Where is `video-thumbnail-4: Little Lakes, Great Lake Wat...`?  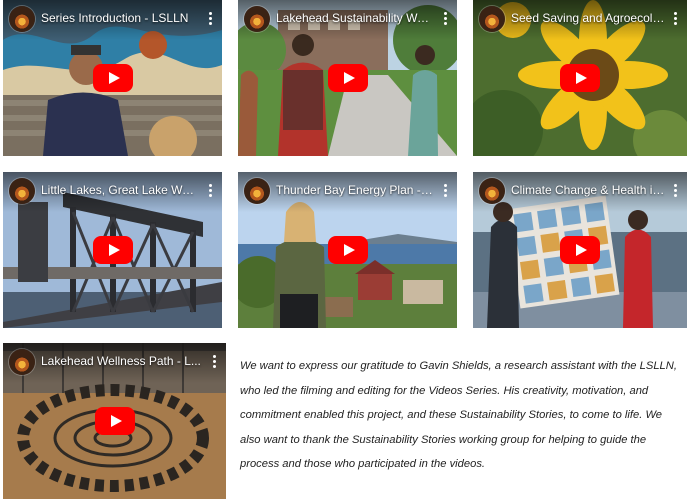
video-thumbnail-4: Little Lakes, Great Lake Wat... is located at coordinates (112, 250).